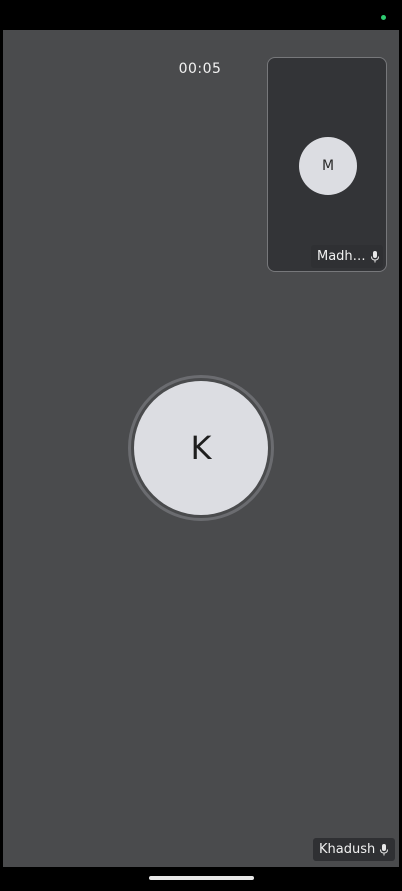 This screenshot has width=402, height=891. What do you see at coordinates (383, 17) in the screenshot?
I see `status-indicator-dot` at bounding box center [383, 17].